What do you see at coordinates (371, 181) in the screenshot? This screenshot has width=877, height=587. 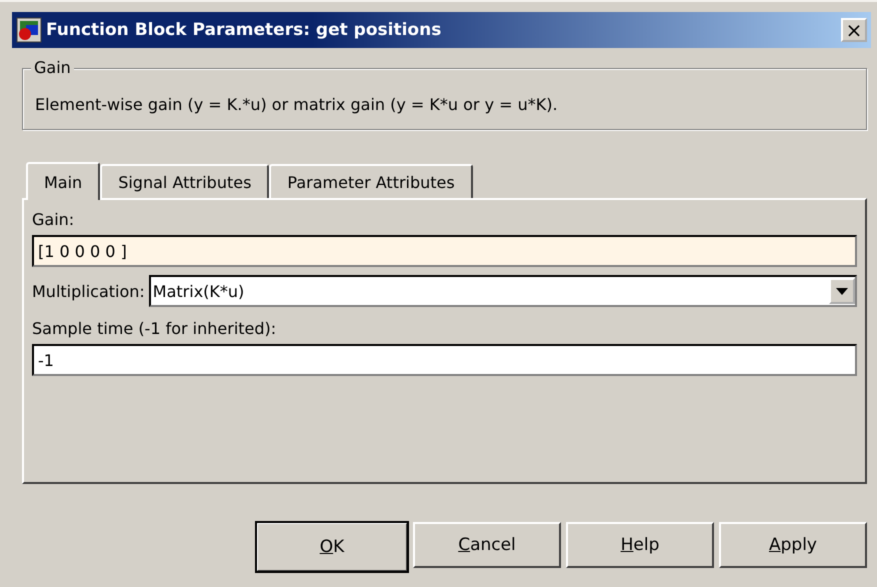 I see `tab: Parameter Attributes` at bounding box center [371, 181].